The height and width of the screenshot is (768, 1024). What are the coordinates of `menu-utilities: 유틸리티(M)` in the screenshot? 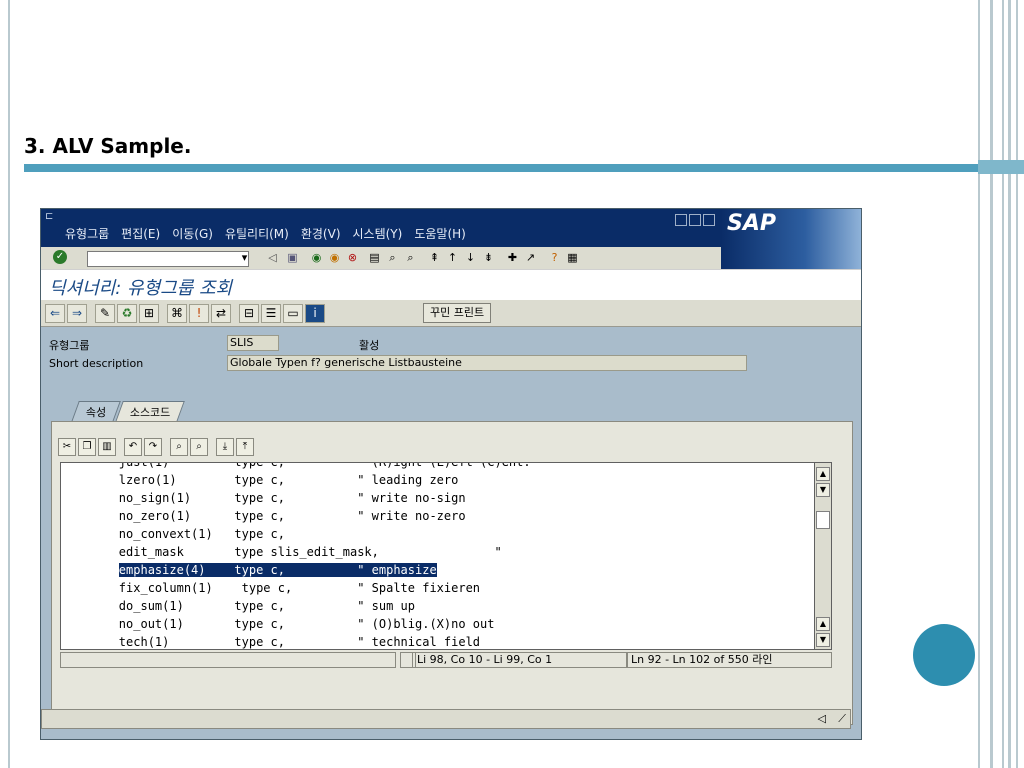 It's located at (257, 233).